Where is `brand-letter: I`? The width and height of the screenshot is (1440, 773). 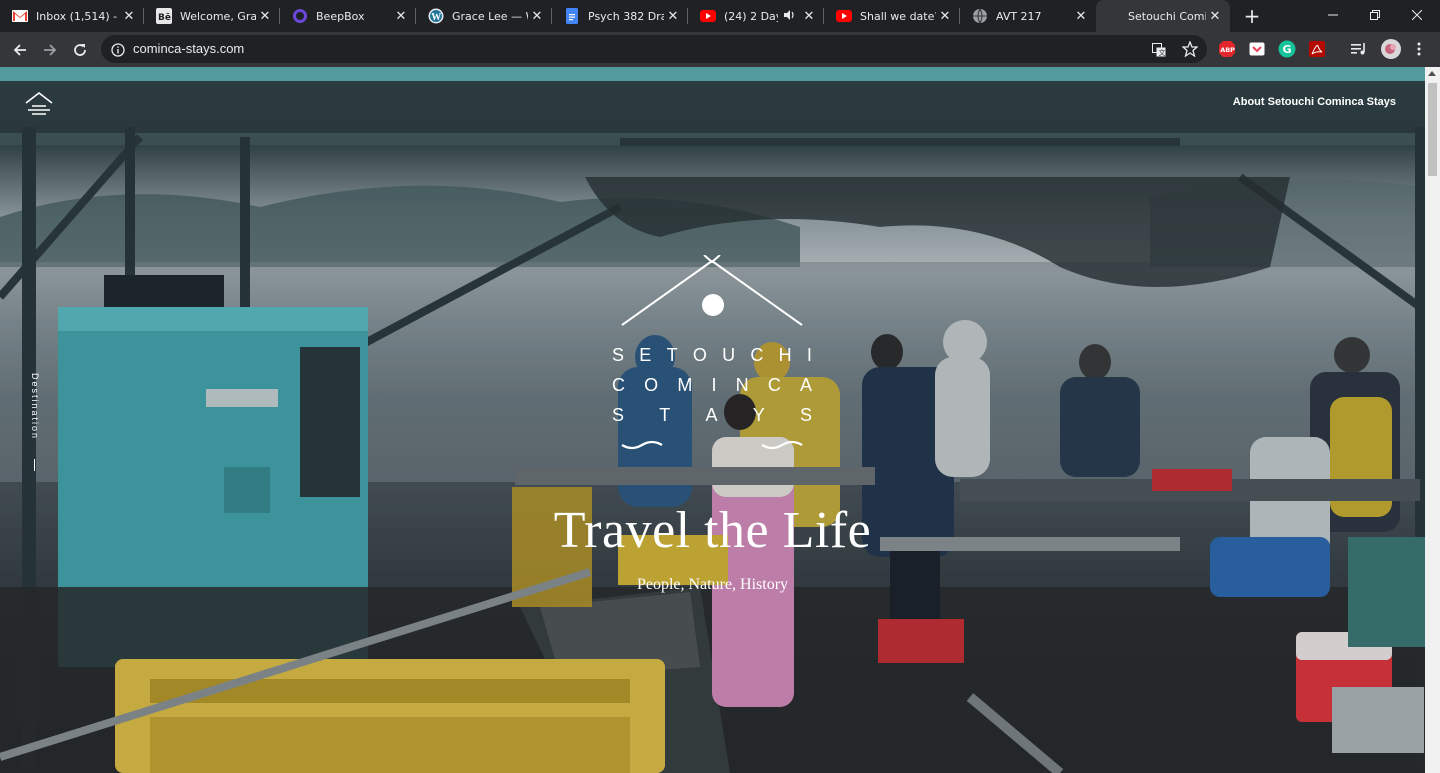 brand-letter: I is located at coordinates (714, 385).